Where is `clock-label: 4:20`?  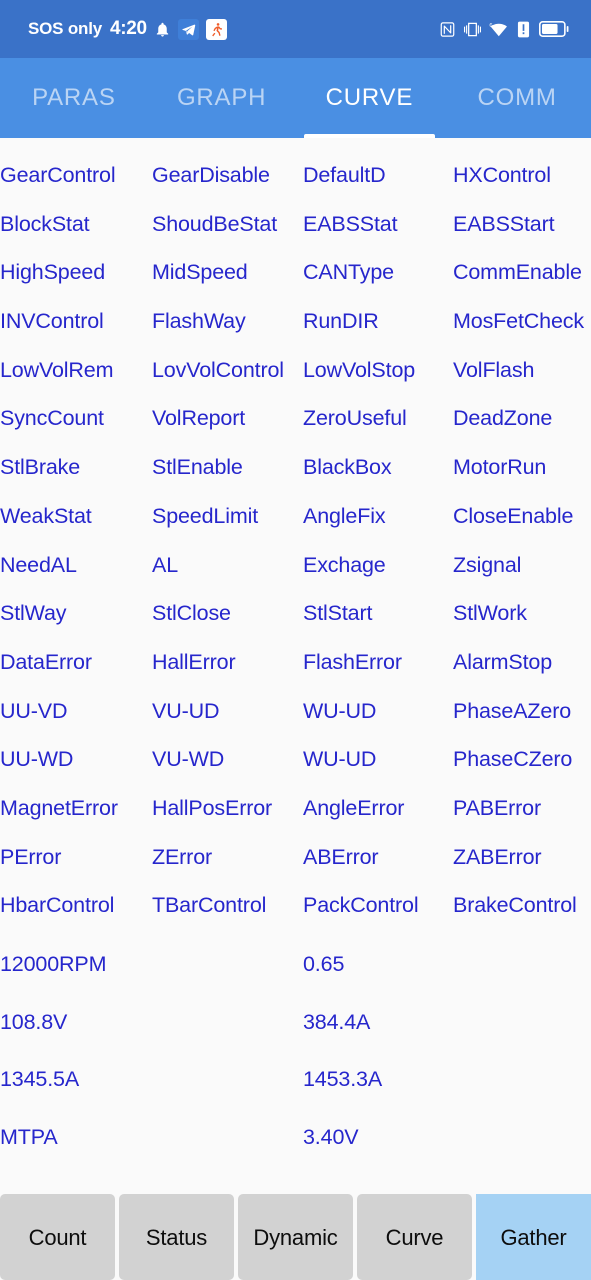
clock-label: 4:20 is located at coordinates (128, 28).